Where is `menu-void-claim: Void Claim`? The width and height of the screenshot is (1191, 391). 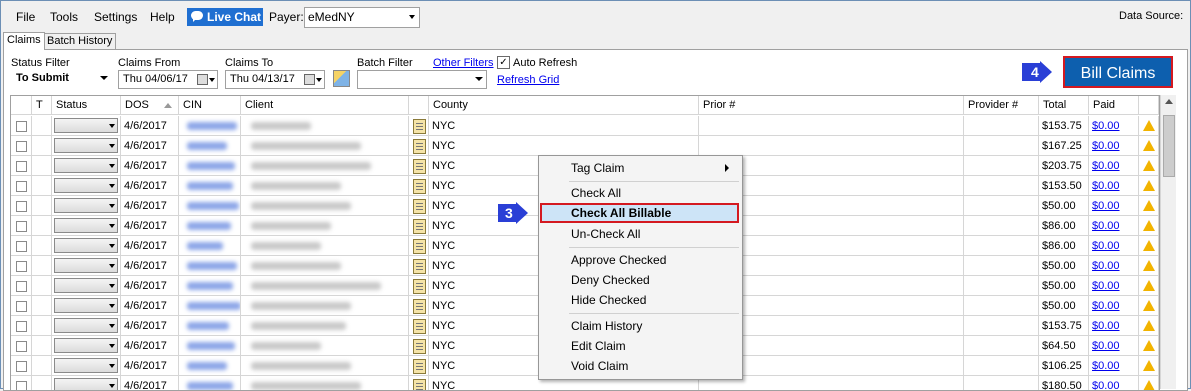
menu-void-claim: Void Claim is located at coordinates (639, 366).